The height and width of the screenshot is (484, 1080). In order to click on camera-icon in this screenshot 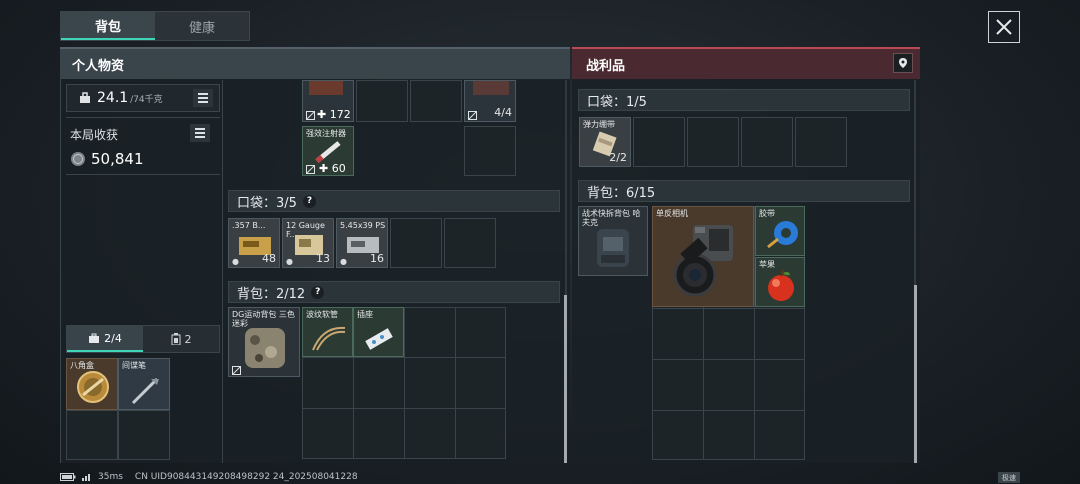, I will do `click(703, 261)`.